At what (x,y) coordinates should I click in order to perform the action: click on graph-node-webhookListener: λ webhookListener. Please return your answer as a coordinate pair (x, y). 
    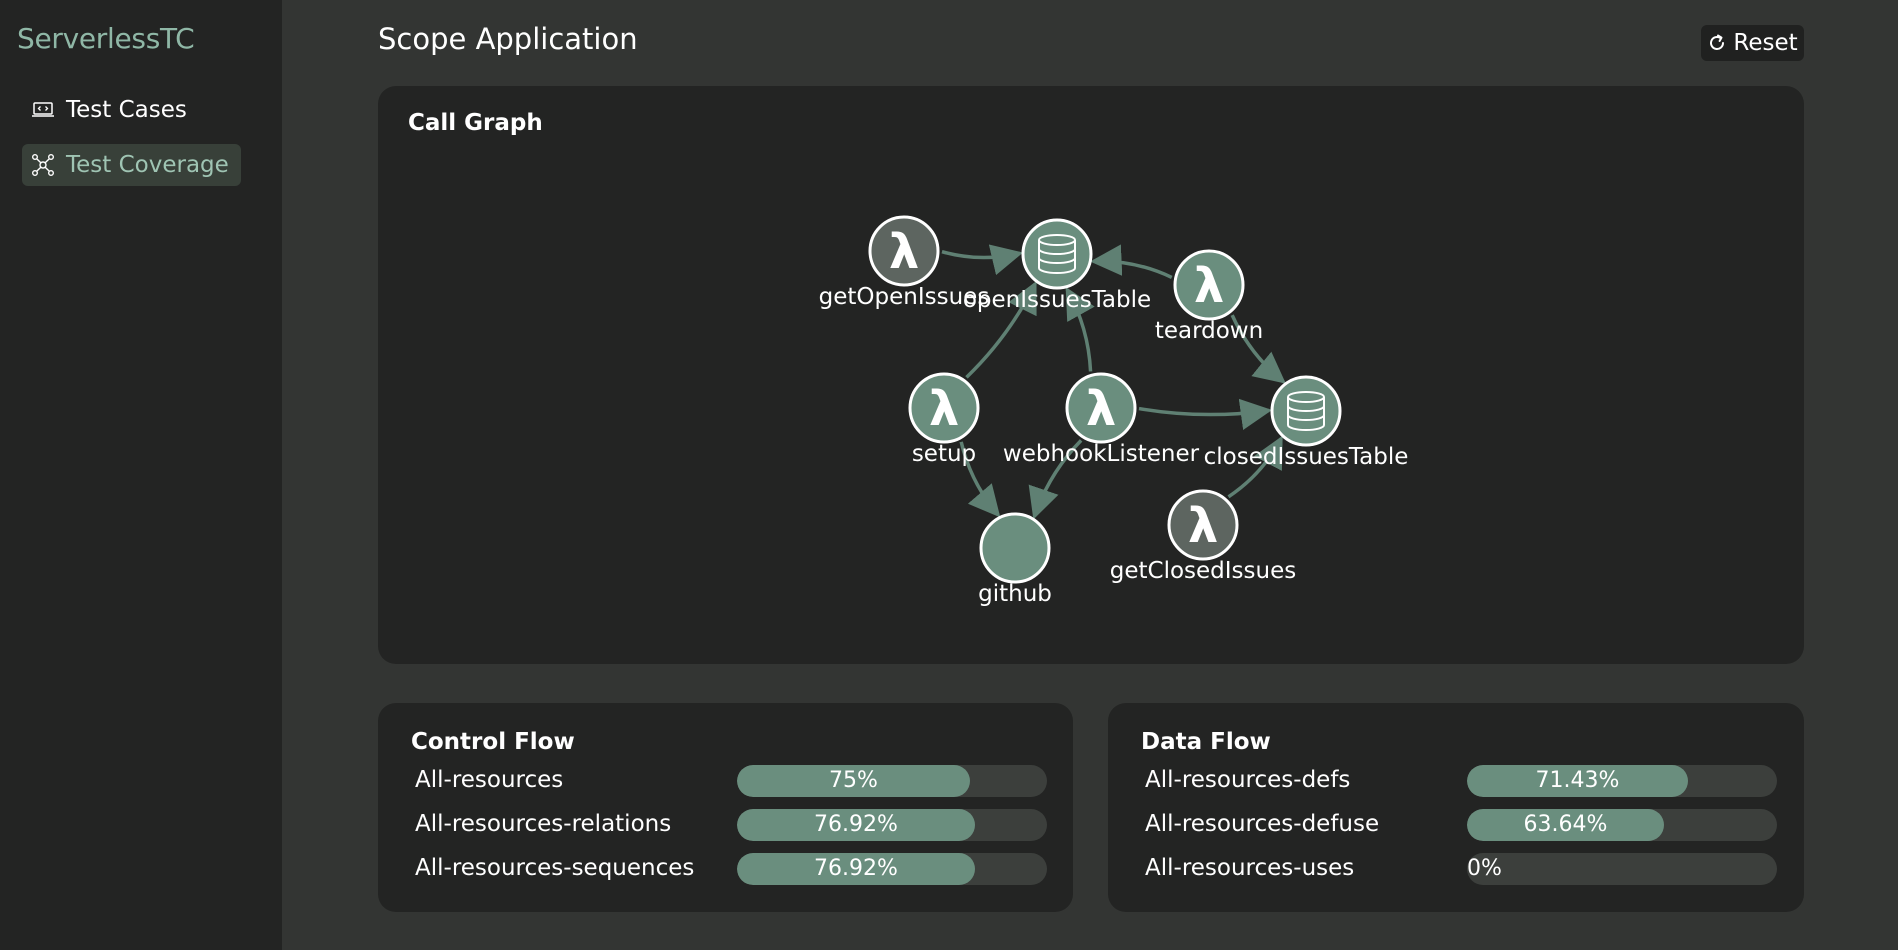
    Looking at the image, I should click on (1101, 419).